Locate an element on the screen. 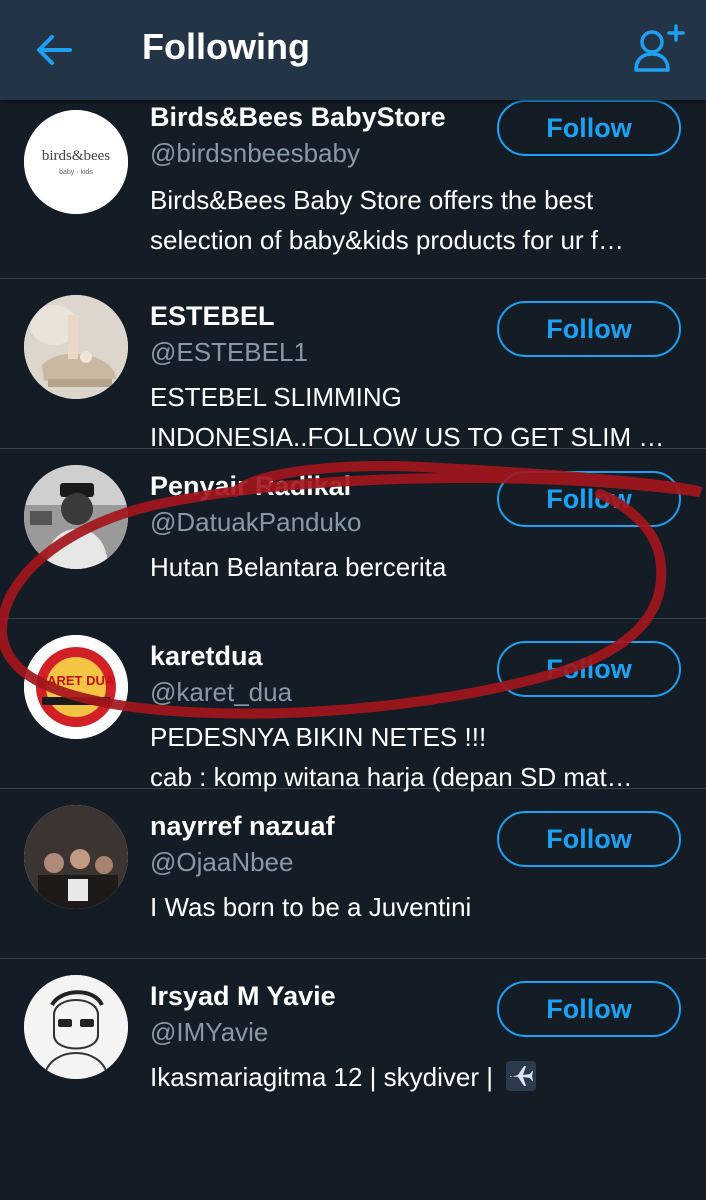 This screenshot has width=706, height=1200. account-name: Penyair Radikal is located at coordinates (250, 486).